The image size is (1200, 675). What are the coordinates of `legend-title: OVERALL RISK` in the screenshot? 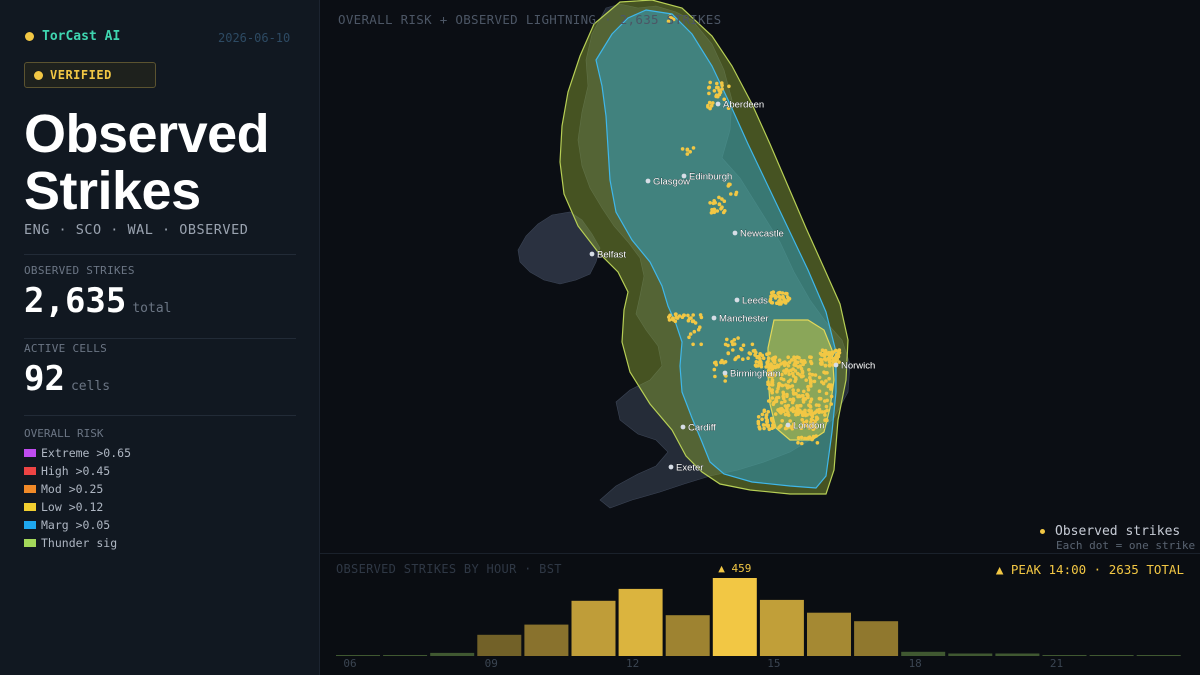 It's located at (64, 433).